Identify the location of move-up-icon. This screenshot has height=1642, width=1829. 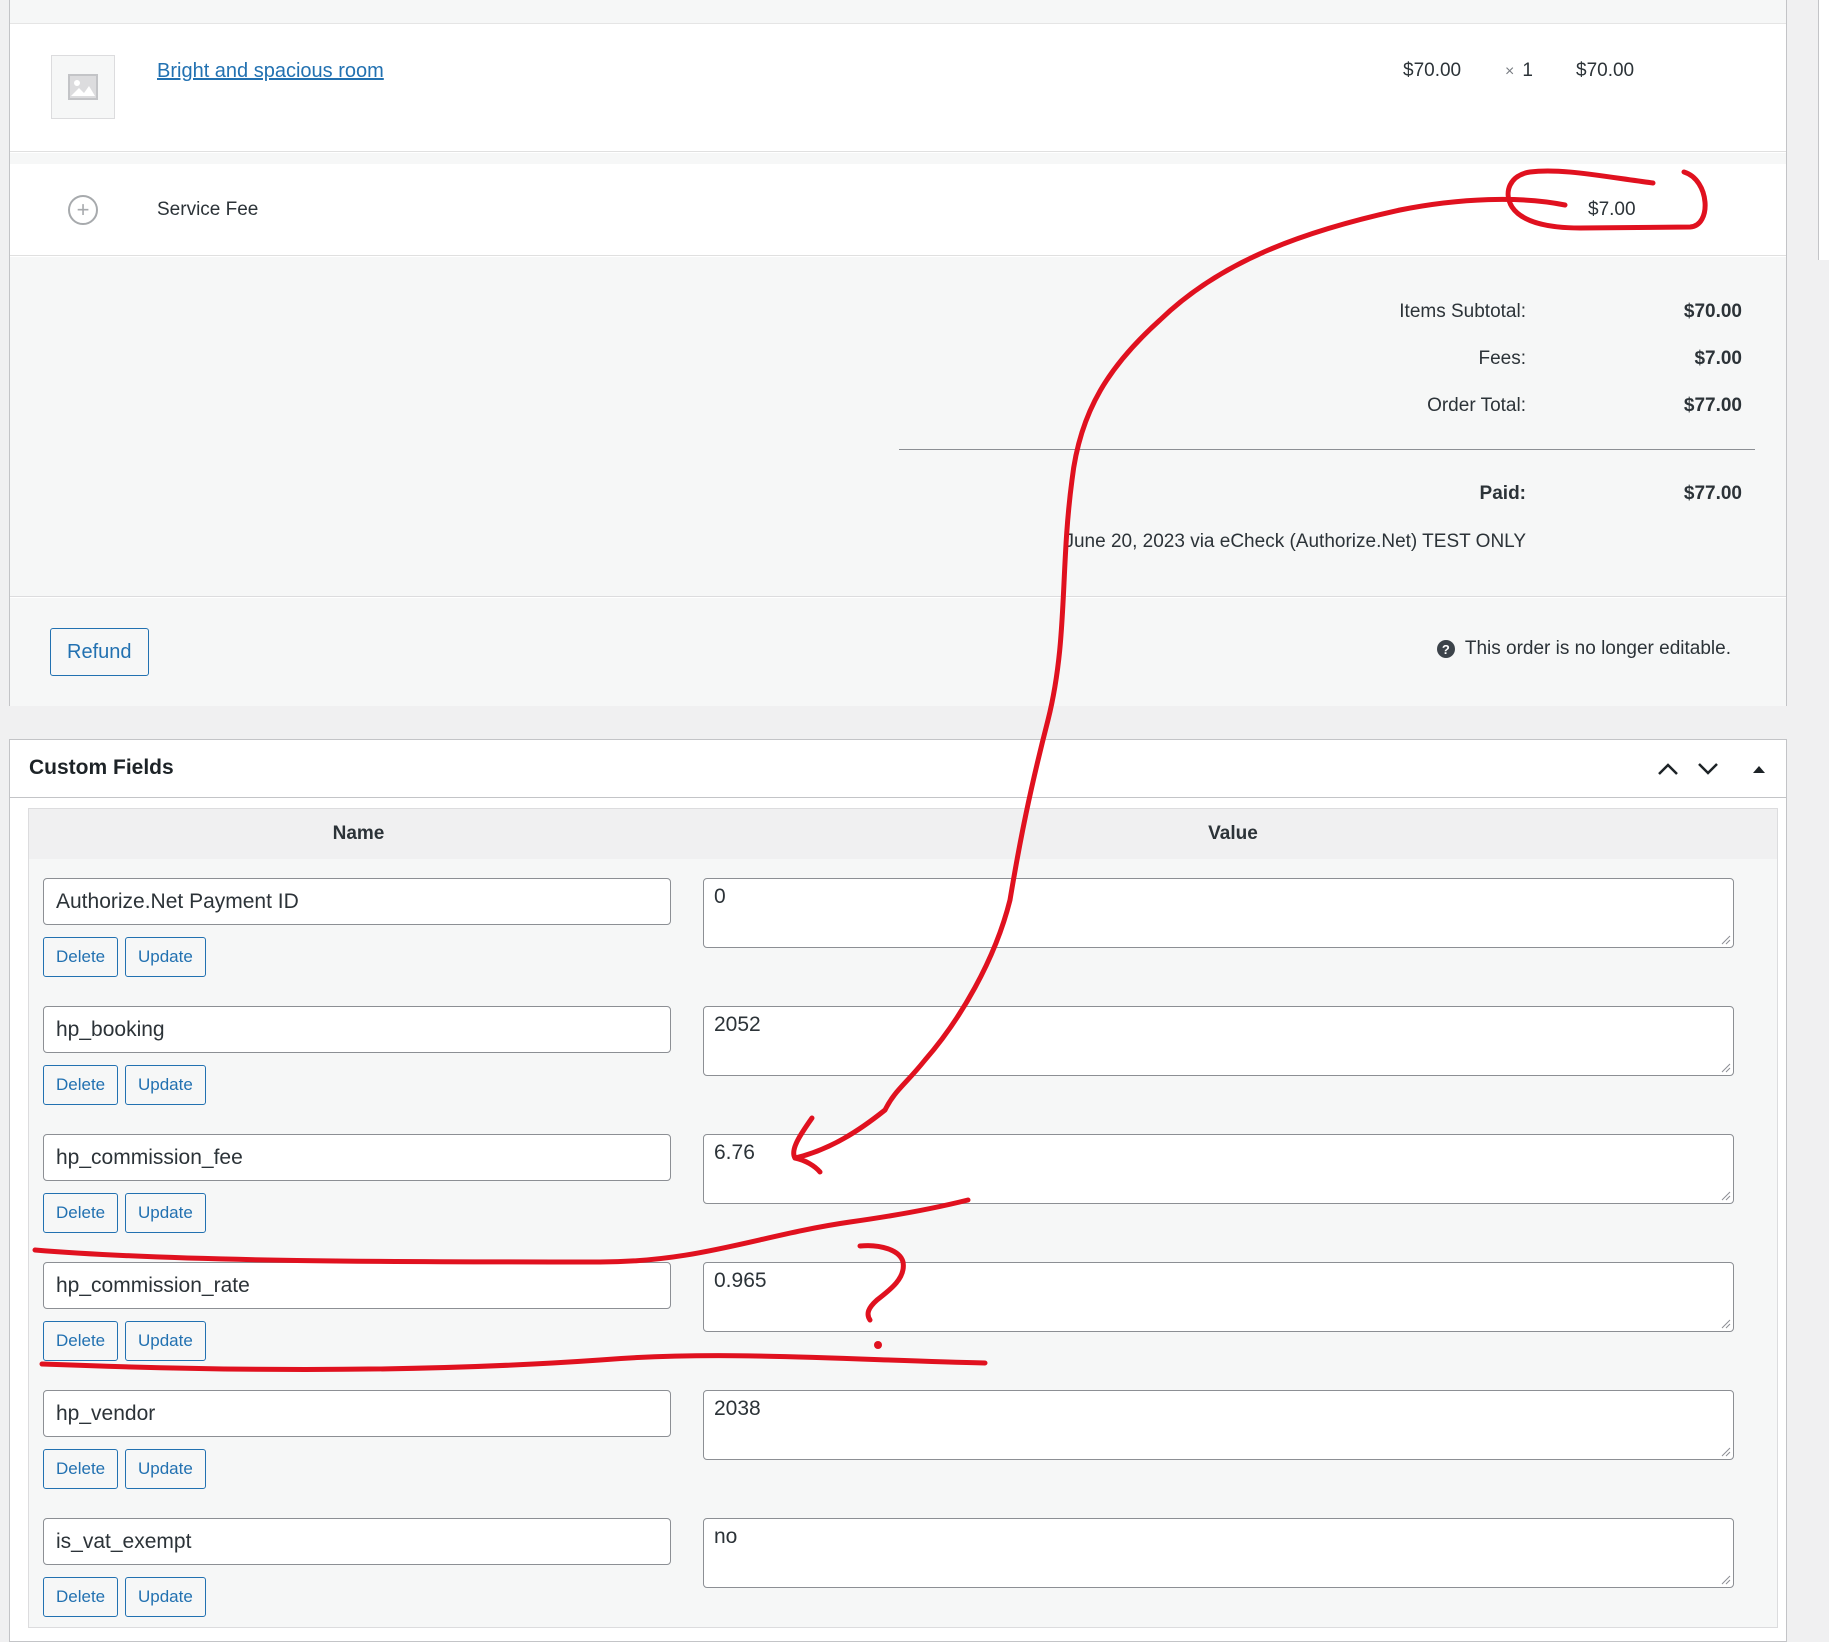
(1668, 769).